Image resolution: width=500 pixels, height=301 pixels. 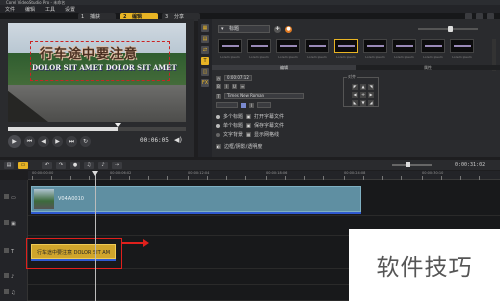 I want to click on option-multi-title: 多个标题, so click(x=233, y=116).